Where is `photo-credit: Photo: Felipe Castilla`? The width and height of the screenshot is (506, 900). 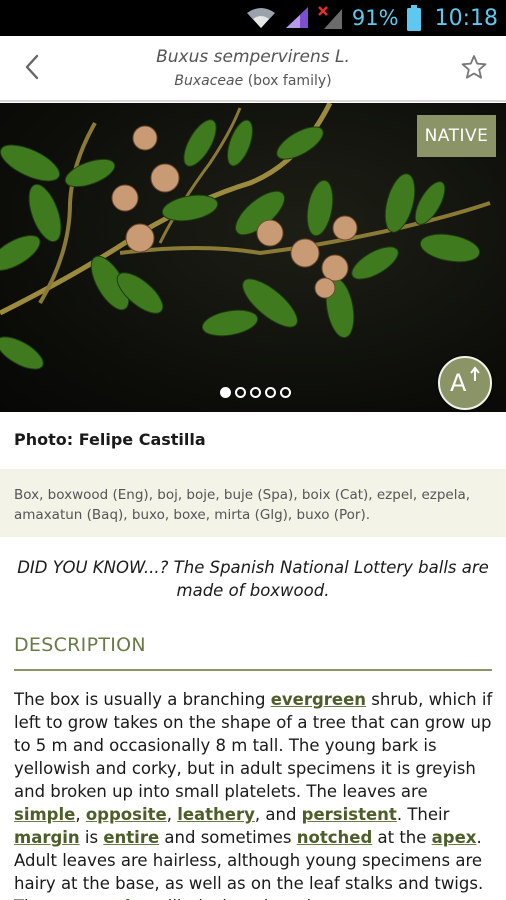 photo-credit: Photo: Felipe Castilla is located at coordinates (110, 439).